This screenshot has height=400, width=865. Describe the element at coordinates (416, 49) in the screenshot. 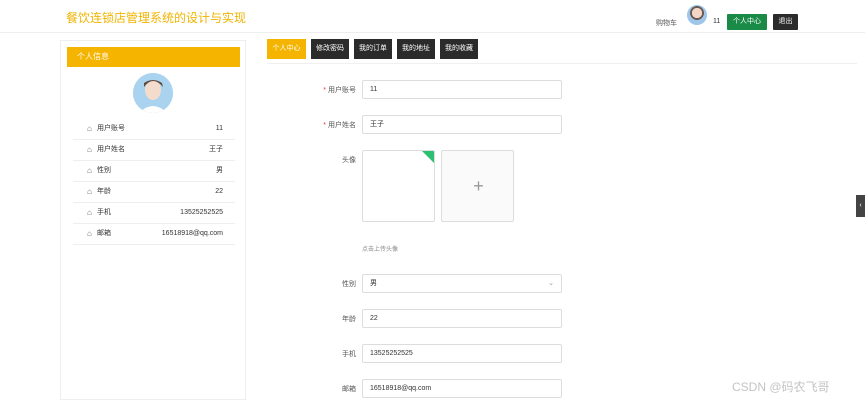

I see `tab-my-address: 我的地址` at that location.